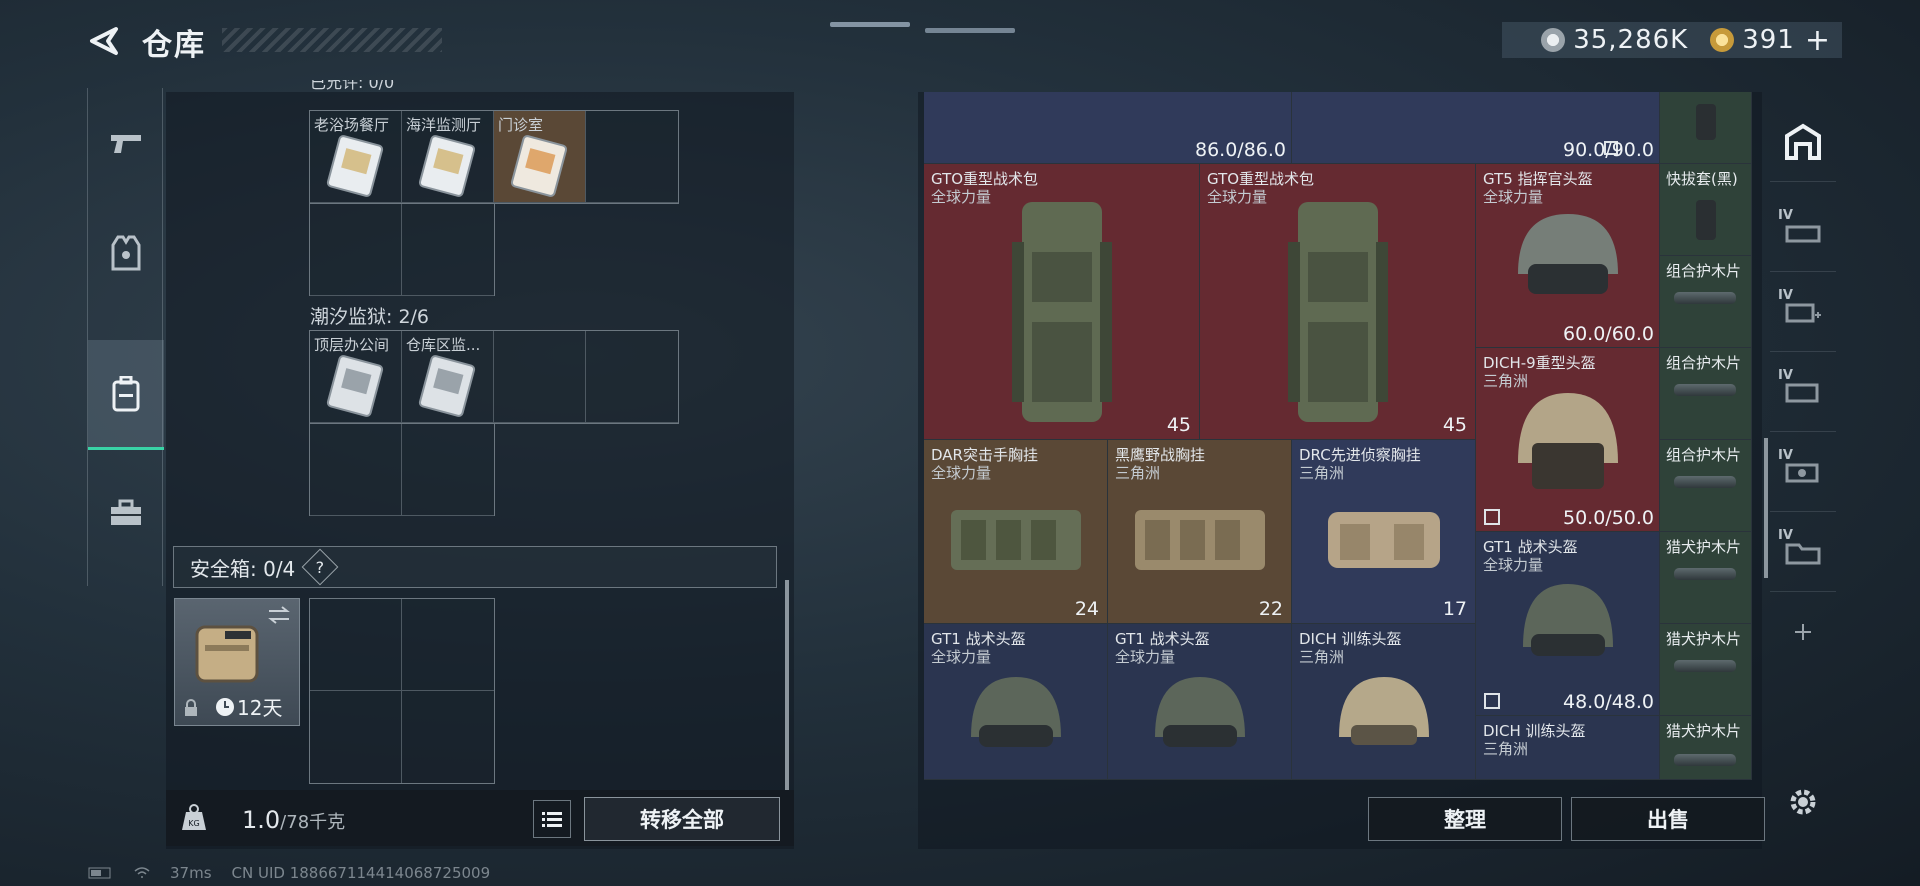  I want to click on sort-button: 整理, so click(1465, 819).